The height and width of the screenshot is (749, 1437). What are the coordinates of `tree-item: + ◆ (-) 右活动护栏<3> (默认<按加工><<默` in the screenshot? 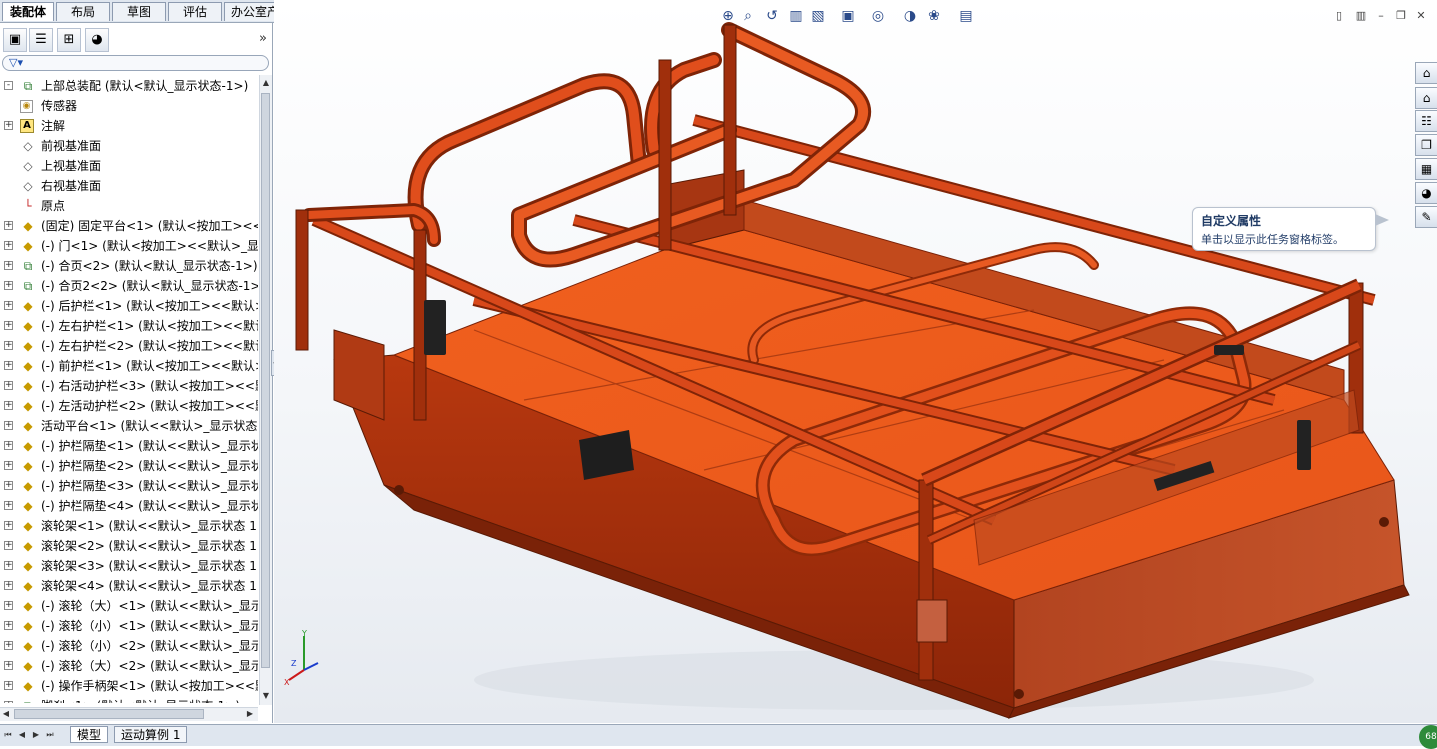 It's located at (129, 386).